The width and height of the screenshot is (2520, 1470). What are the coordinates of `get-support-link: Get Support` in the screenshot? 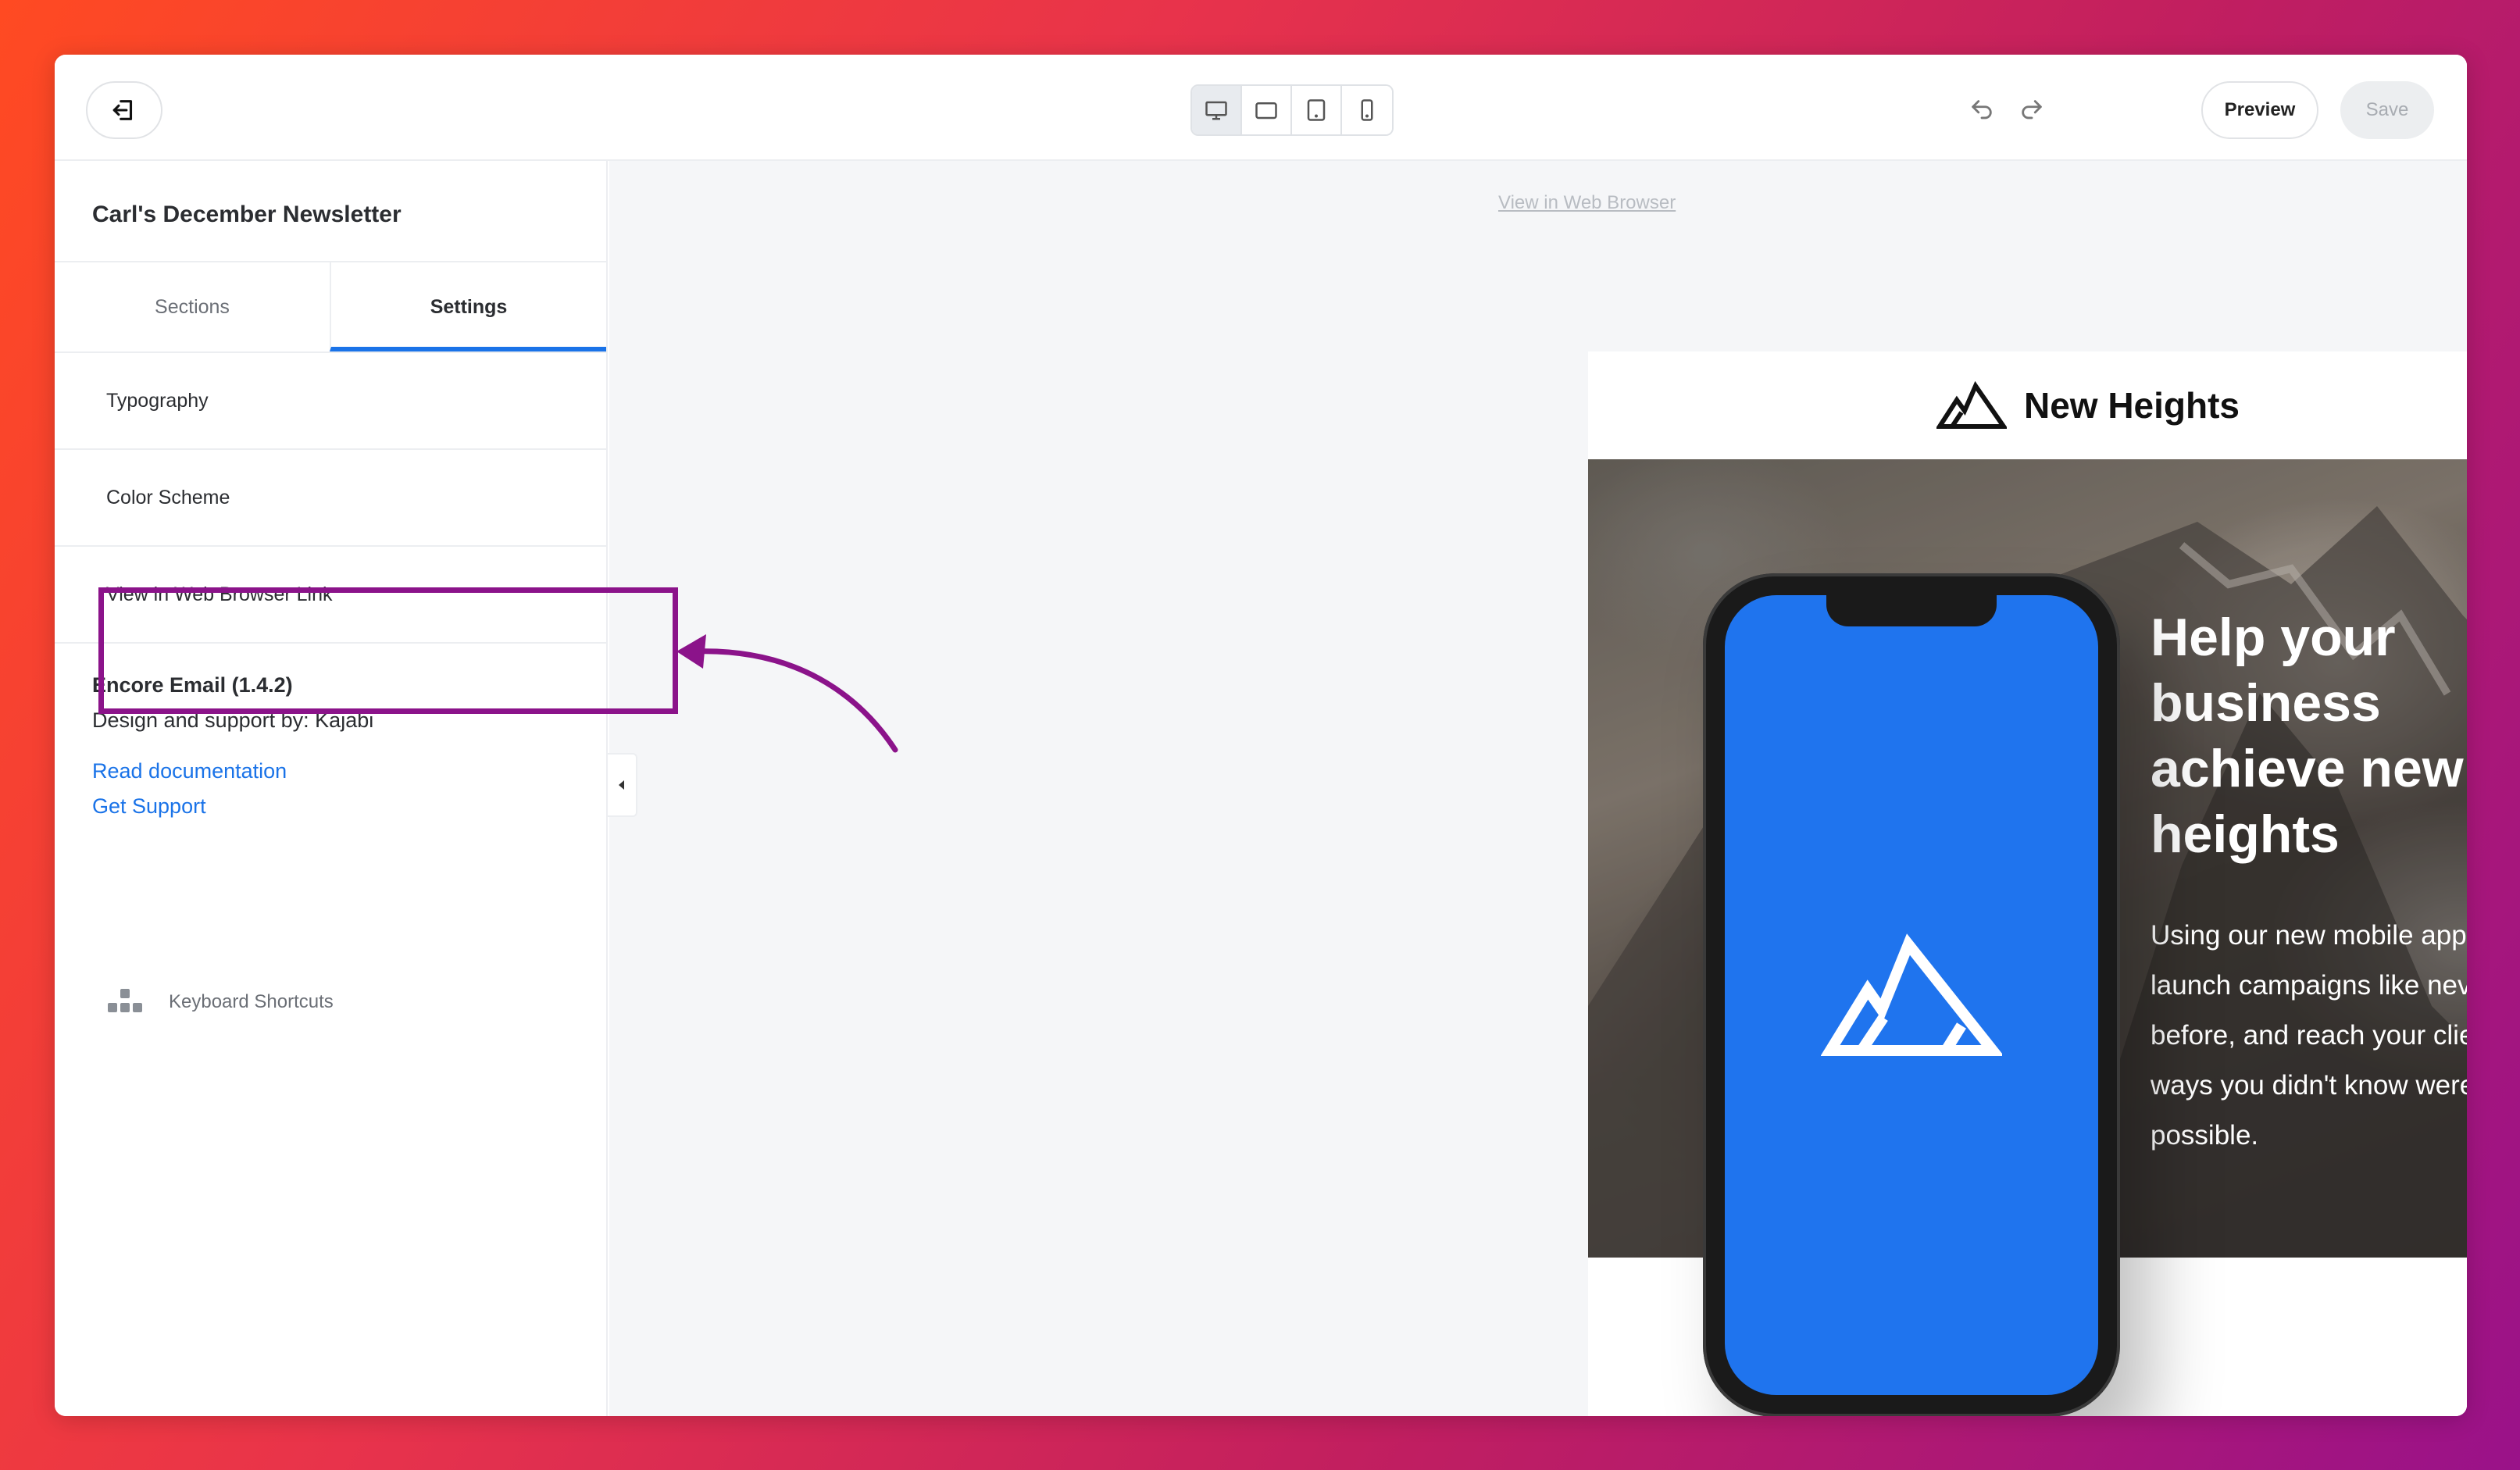 It's located at (349, 806).